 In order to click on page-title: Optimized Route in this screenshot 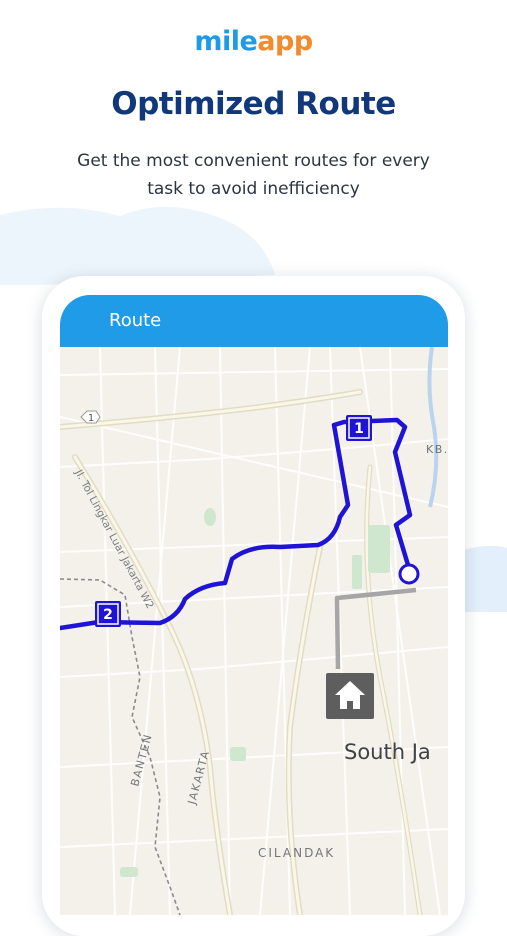, I will do `click(253, 104)`.